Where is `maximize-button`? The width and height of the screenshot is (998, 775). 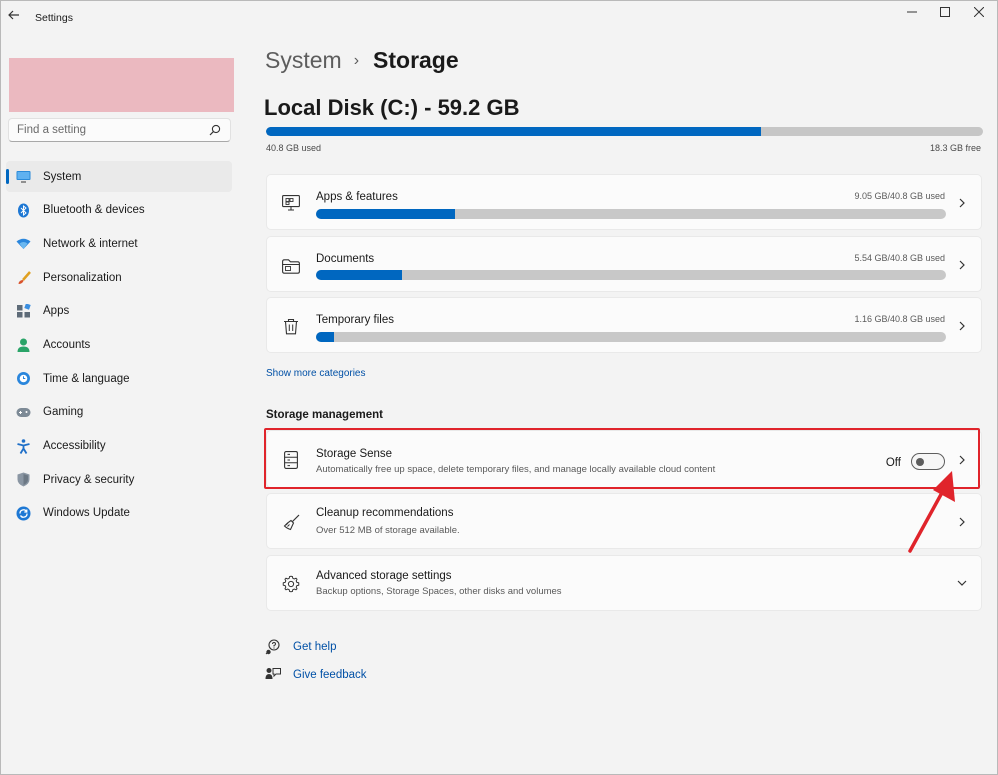 maximize-button is located at coordinates (945, 12).